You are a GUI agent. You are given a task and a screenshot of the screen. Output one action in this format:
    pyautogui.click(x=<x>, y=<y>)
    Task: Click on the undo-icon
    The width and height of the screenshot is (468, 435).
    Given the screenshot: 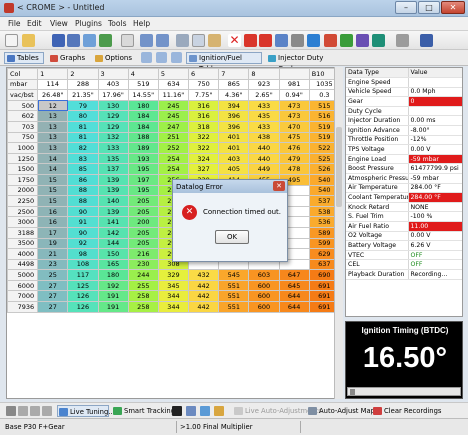 What is the action you would take?
    pyautogui.click(x=146, y=40)
    